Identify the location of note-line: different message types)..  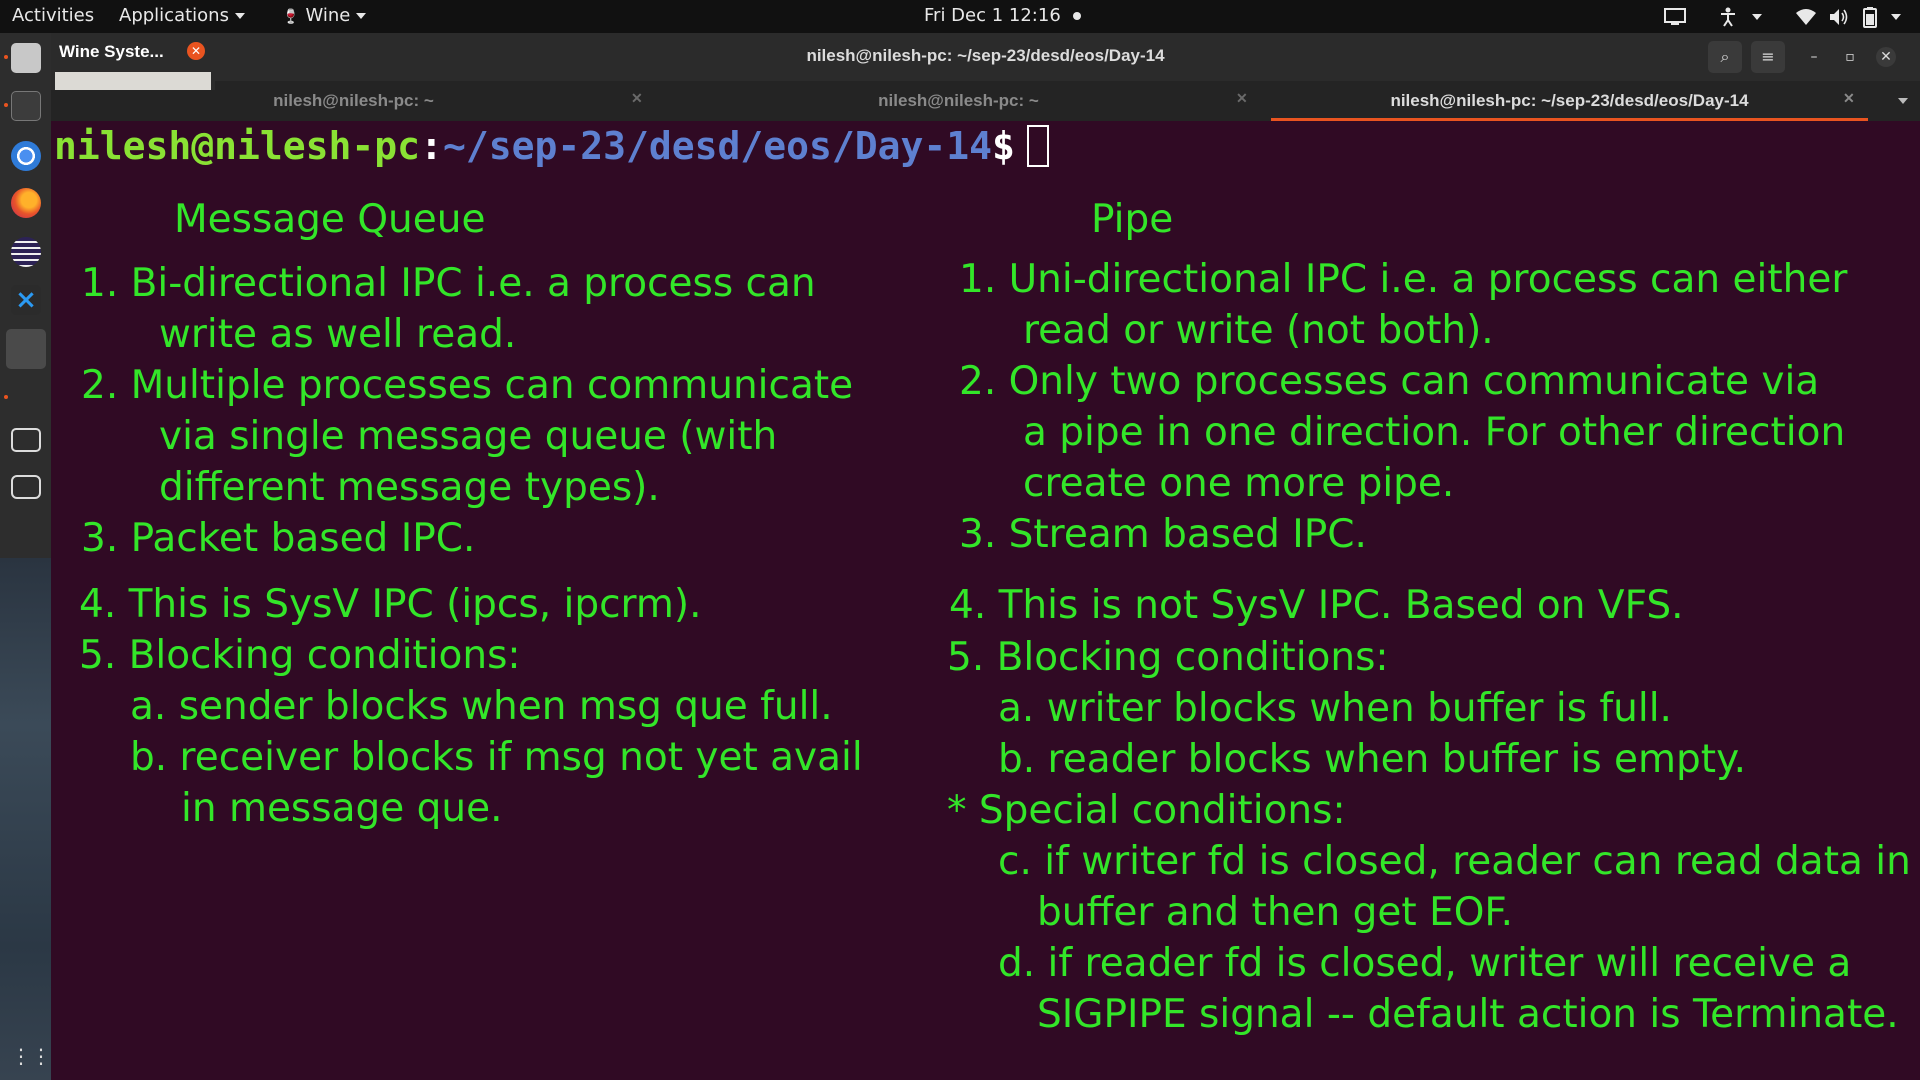
(409, 487).